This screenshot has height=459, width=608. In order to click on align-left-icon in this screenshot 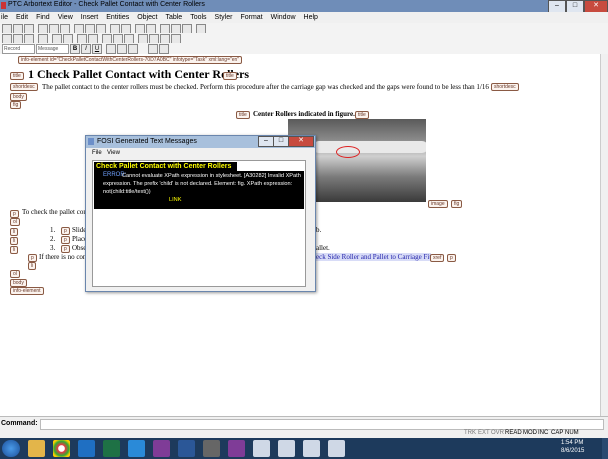, I will do `click(111, 49)`.